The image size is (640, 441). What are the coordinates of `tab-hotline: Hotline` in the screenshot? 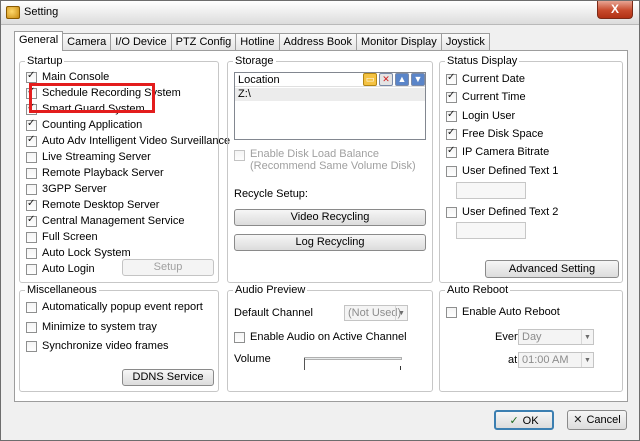 It's located at (257, 42).